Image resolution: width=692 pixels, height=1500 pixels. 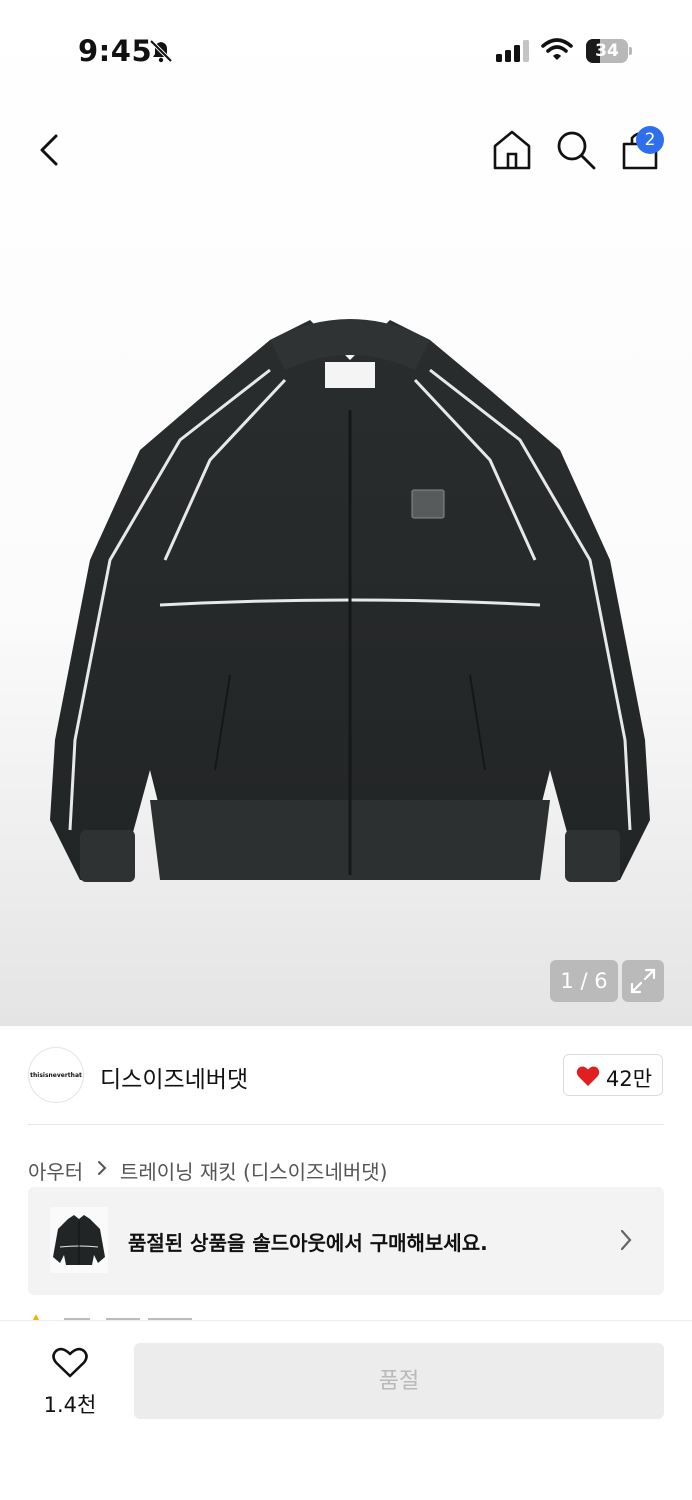 What do you see at coordinates (588, 1076) in the screenshot?
I see `heart-filled-icon` at bounding box center [588, 1076].